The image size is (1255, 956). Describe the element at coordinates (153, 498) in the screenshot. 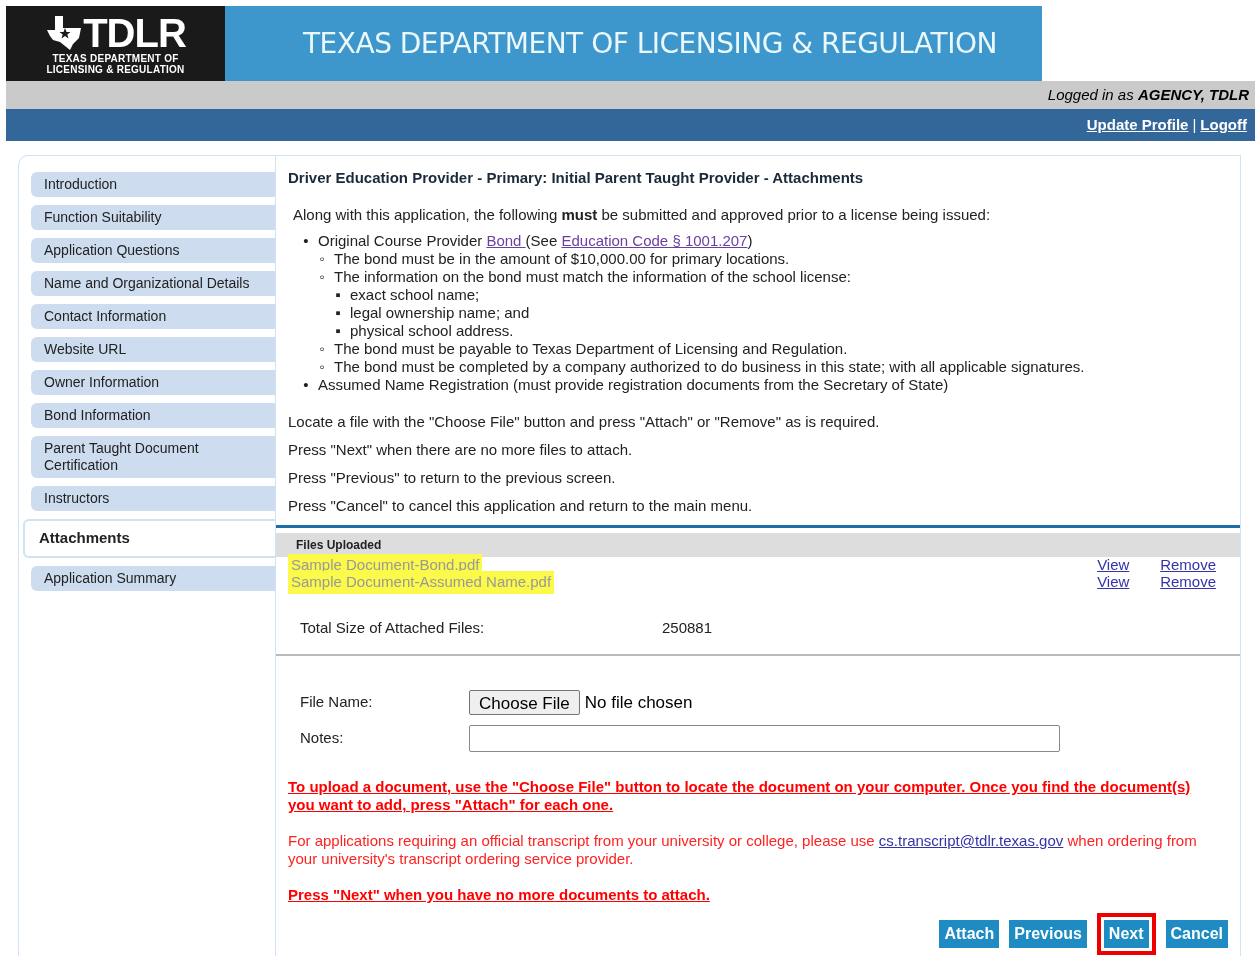

I see `sidebar-item: Instructors` at that location.